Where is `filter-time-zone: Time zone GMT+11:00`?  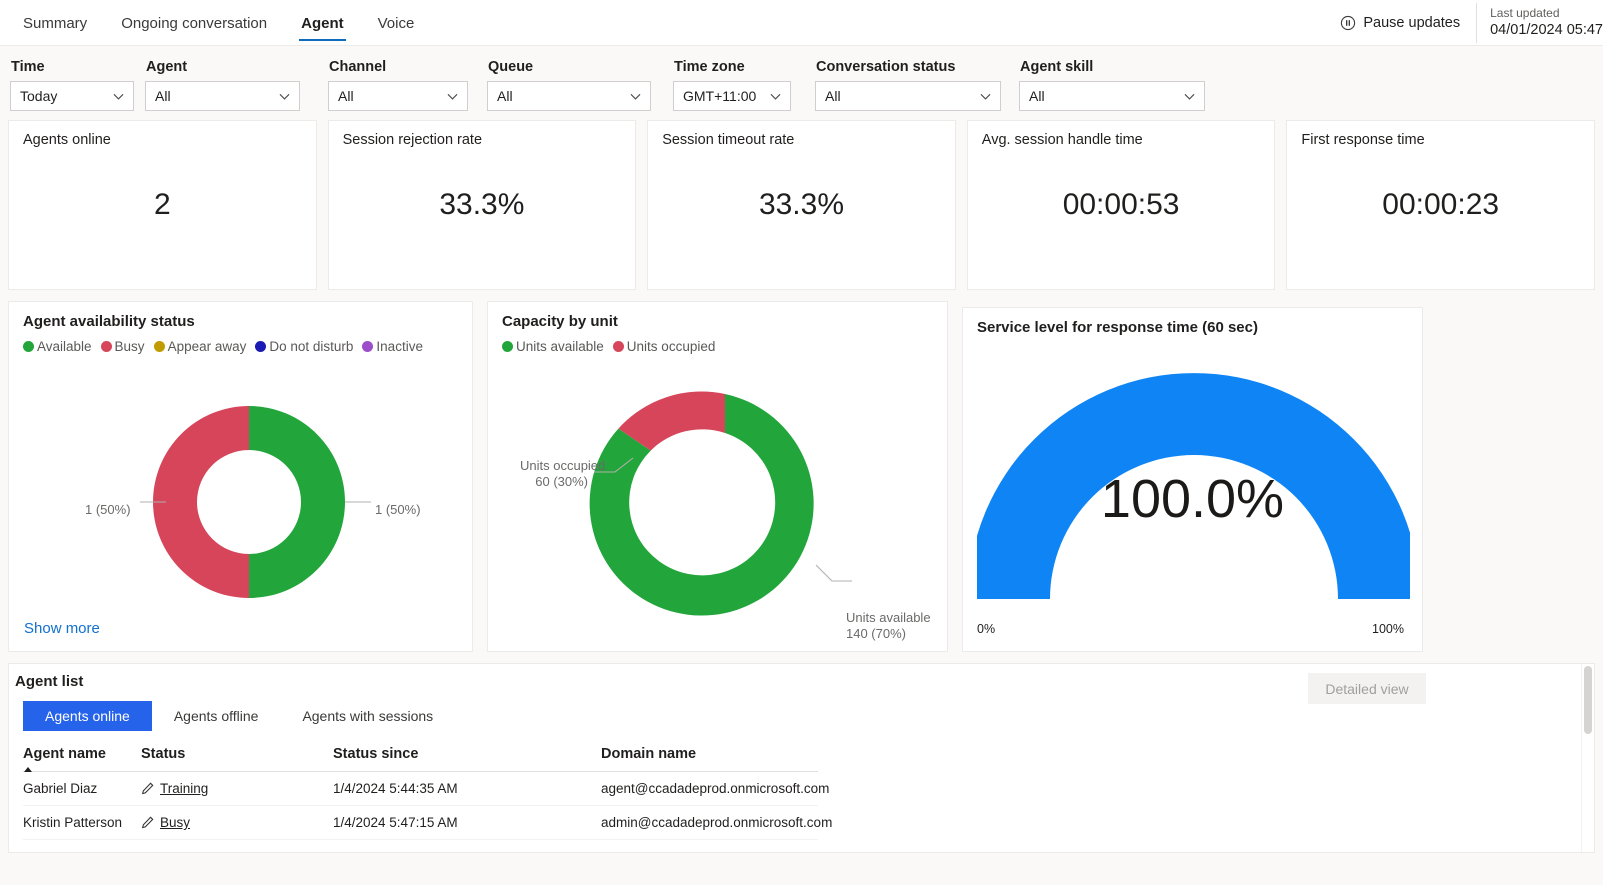
filter-time-zone: Time zone GMT+11:00 is located at coordinates (744, 85).